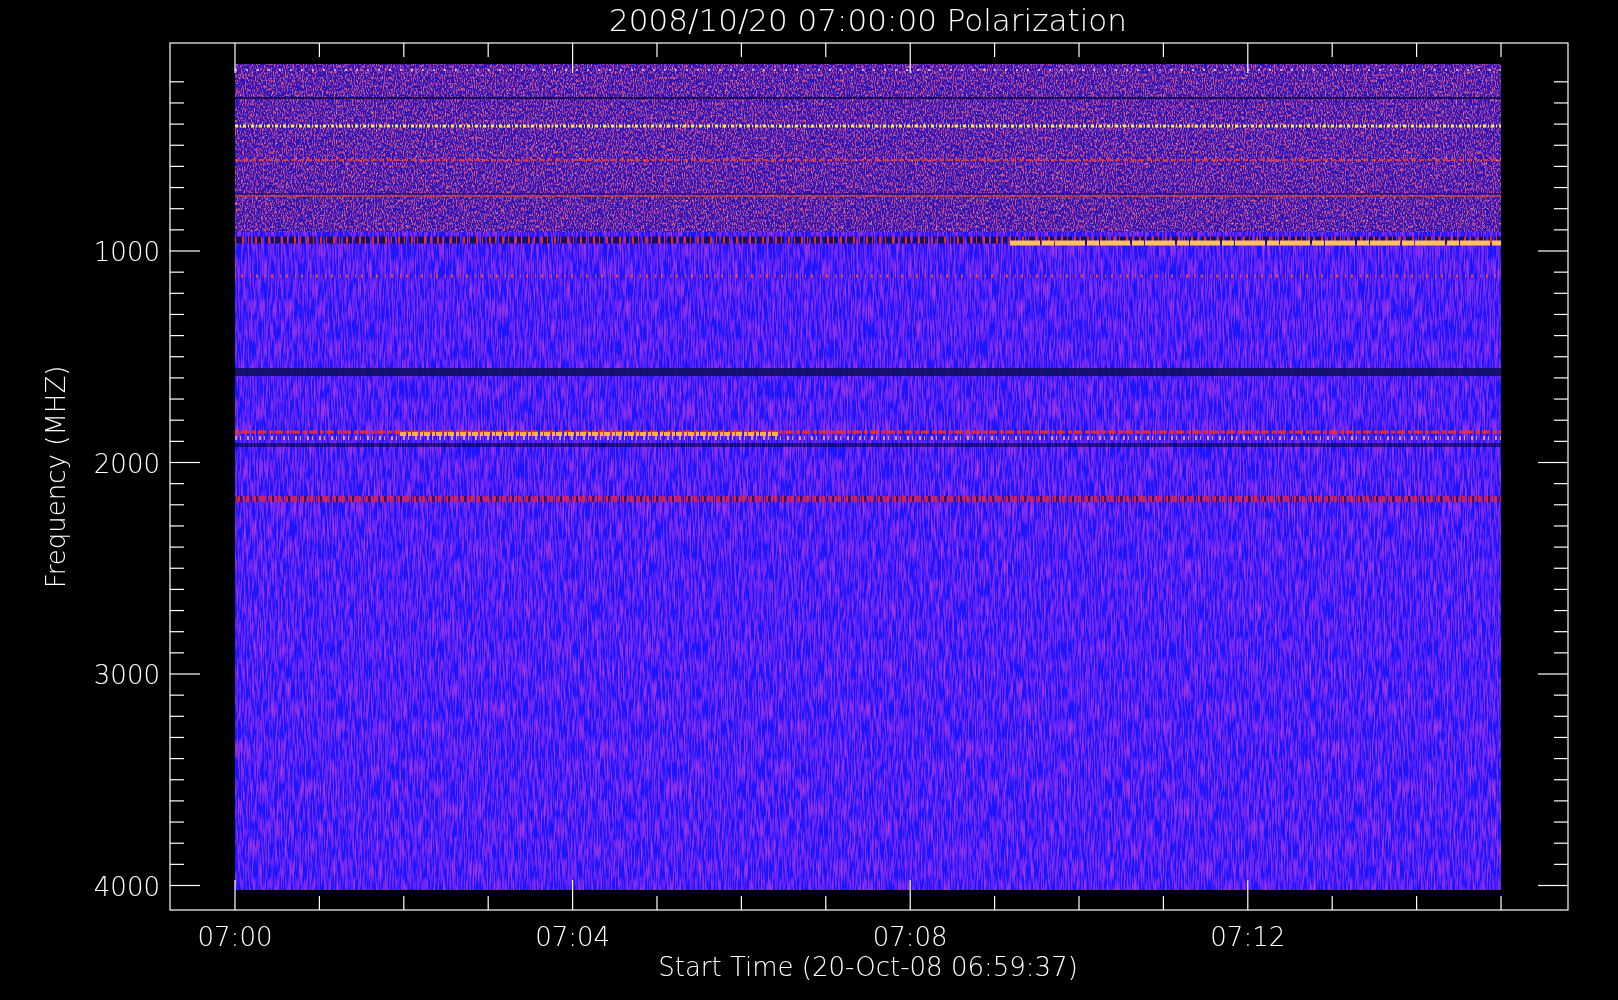 This screenshot has width=1618, height=1000. What do you see at coordinates (868, 20) in the screenshot?
I see `chart-title: 2008/10/20 07:00:00 Polarization` at bounding box center [868, 20].